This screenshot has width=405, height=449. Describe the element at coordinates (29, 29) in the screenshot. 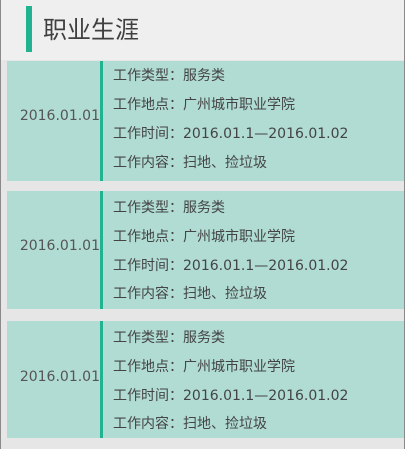

I see `title-accent-bar` at that location.